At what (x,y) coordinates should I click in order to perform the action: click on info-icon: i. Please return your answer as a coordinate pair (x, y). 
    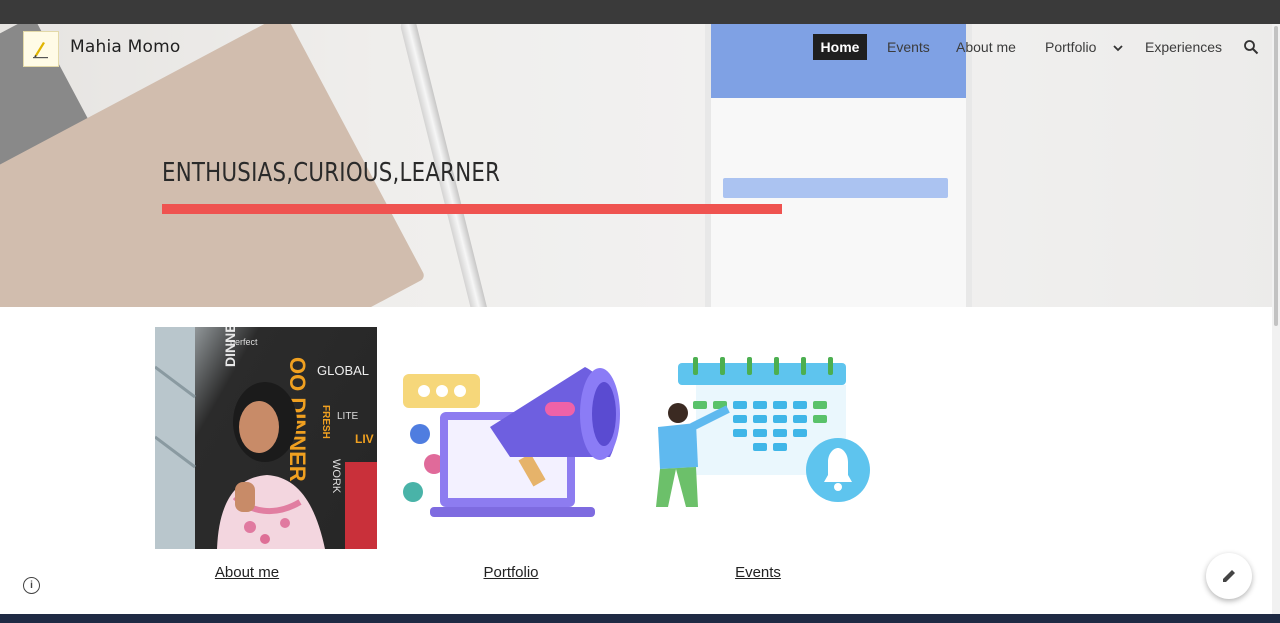
    Looking at the image, I should click on (31, 585).